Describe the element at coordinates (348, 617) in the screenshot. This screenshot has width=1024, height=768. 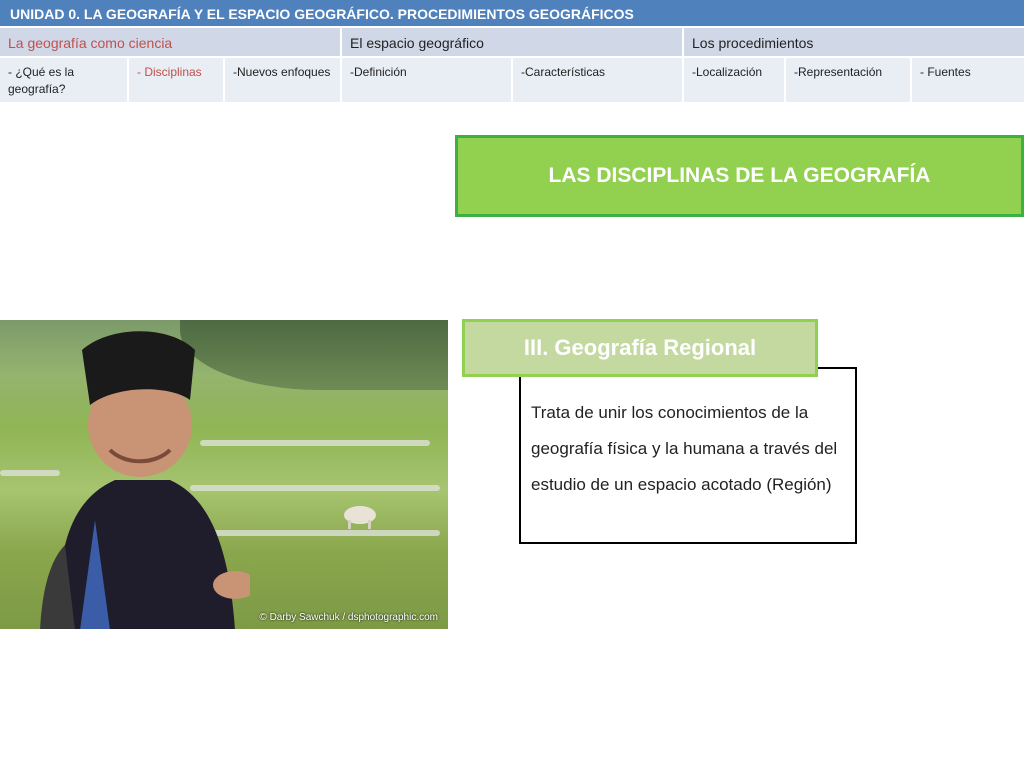
I see `photo-credit: © Darby Sawchuk / dsphotographic.com` at that location.